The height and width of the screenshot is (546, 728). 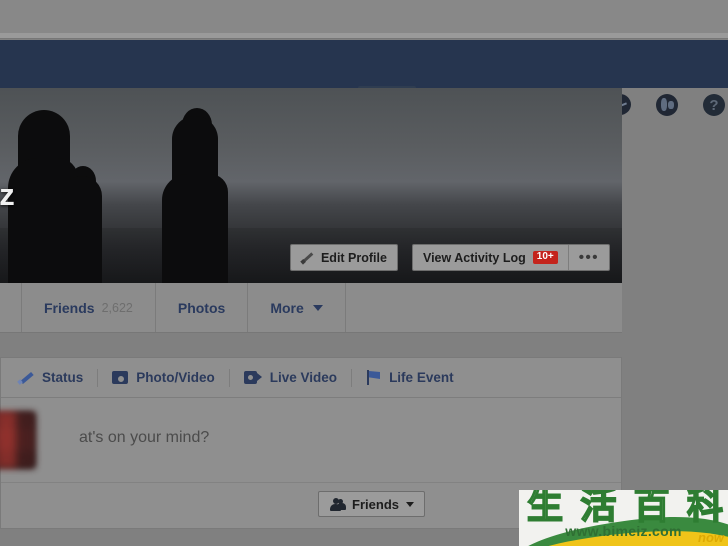 I want to click on watermark-char-2: 活, so click(x=599, y=508).